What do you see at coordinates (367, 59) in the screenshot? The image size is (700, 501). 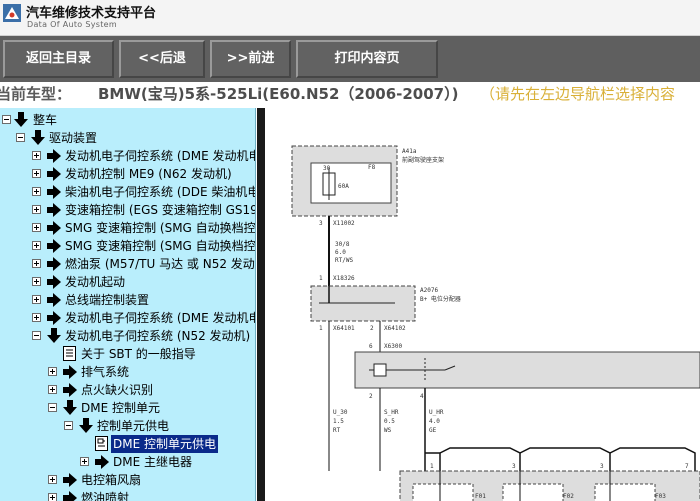 I see `print-content-button: 打印内容页` at bounding box center [367, 59].